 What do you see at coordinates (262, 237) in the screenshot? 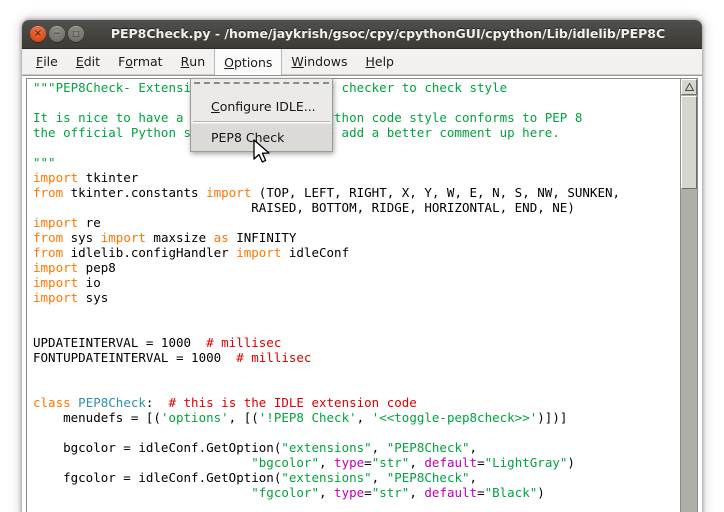
I see `code-token: INFINITY` at bounding box center [262, 237].